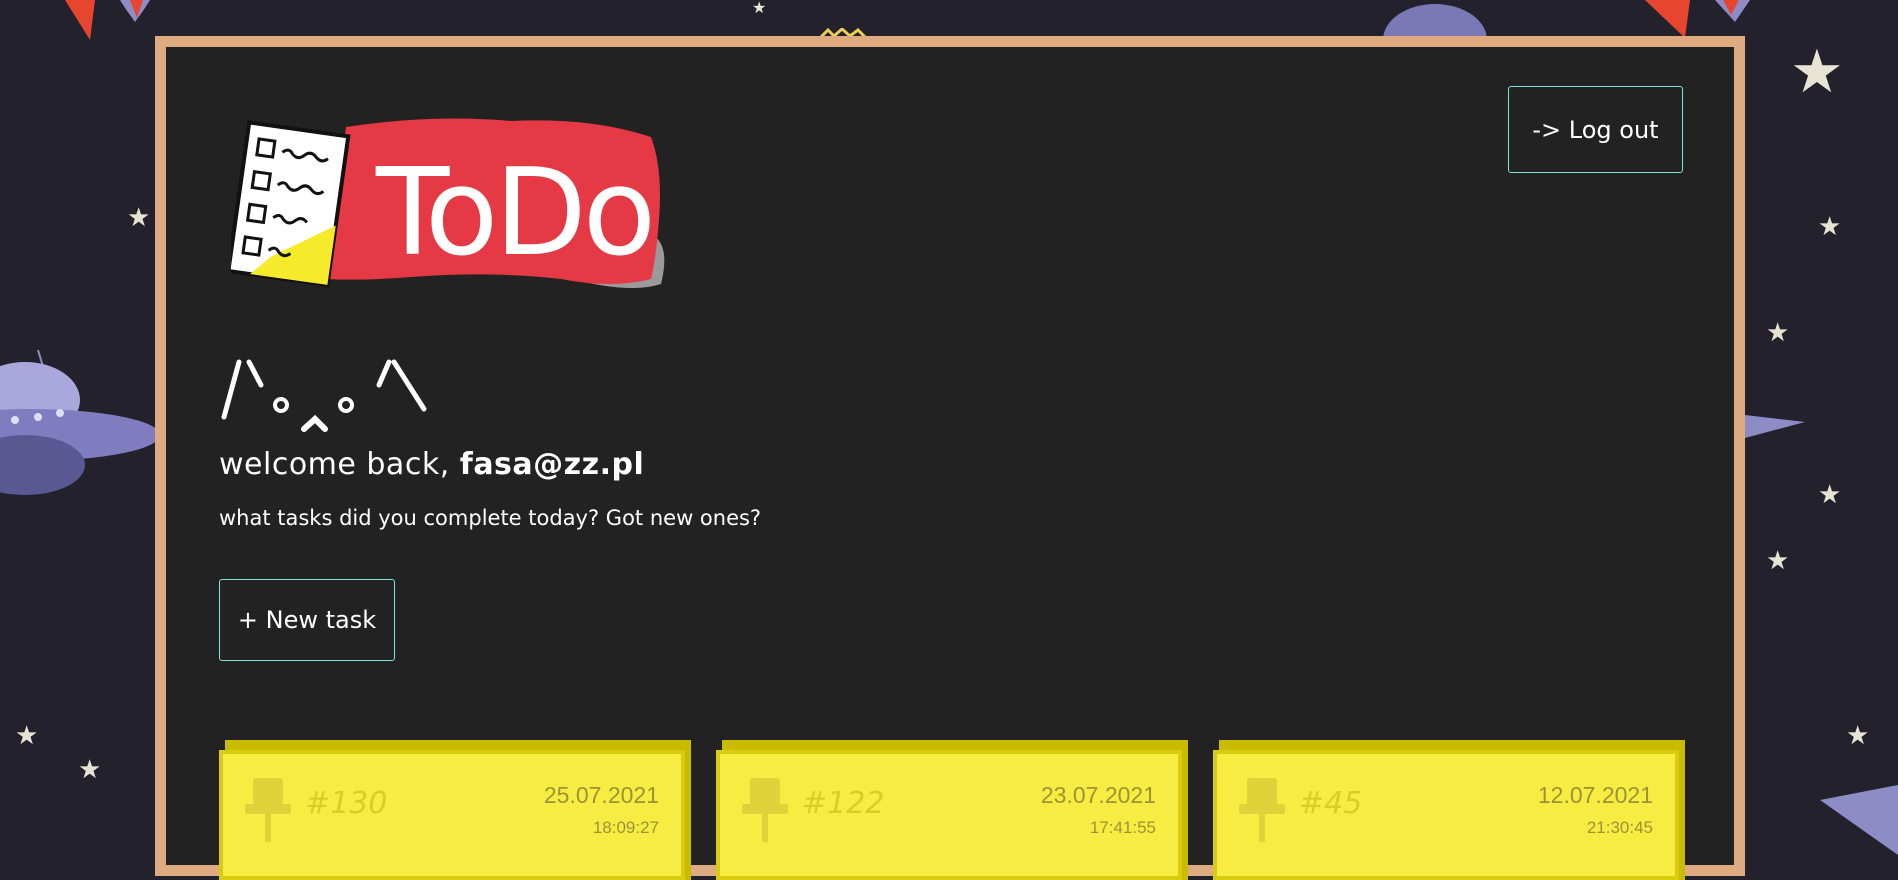 The image size is (1898, 880). What do you see at coordinates (625, 827) in the screenshot?
I see `task-time: 18:09:27` at bounding box center [625, 827].